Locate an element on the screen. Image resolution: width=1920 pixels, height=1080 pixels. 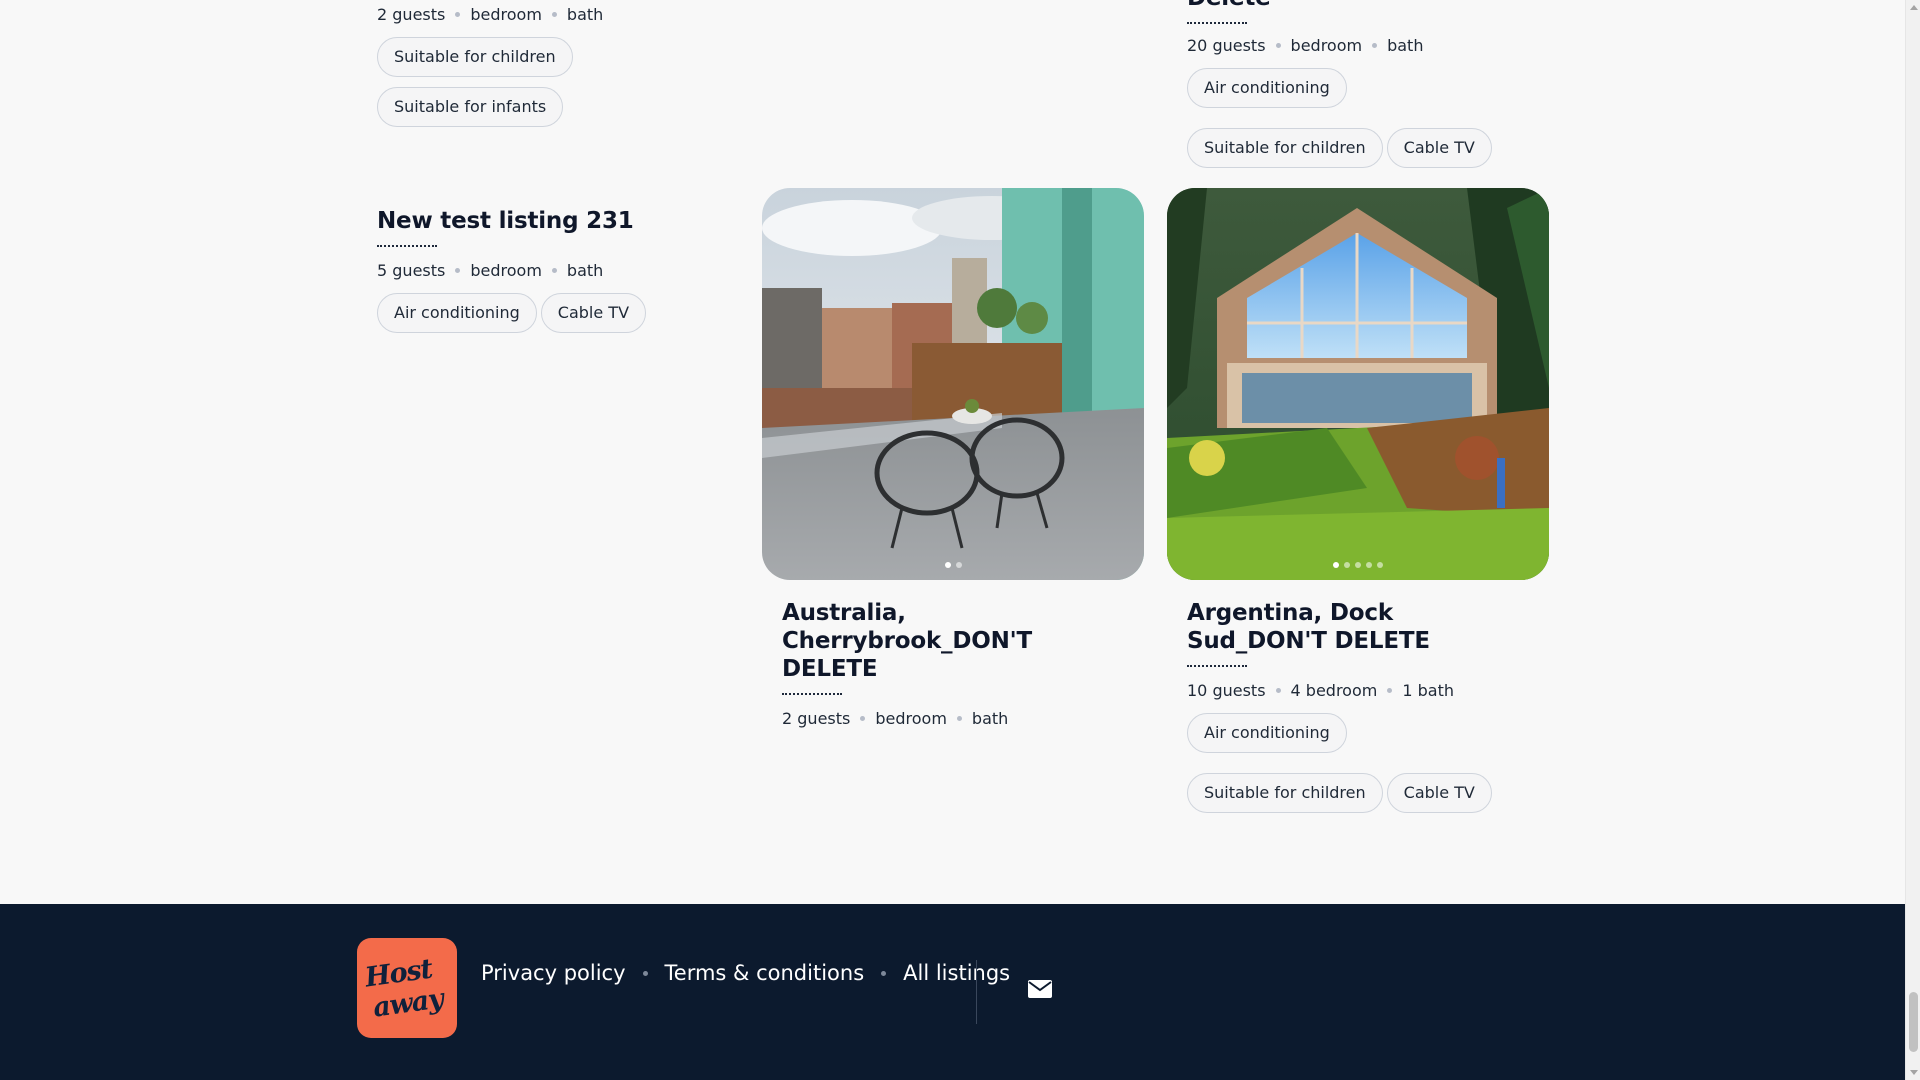
scrollbar-thumb is located at coordinates (1913, 1022).